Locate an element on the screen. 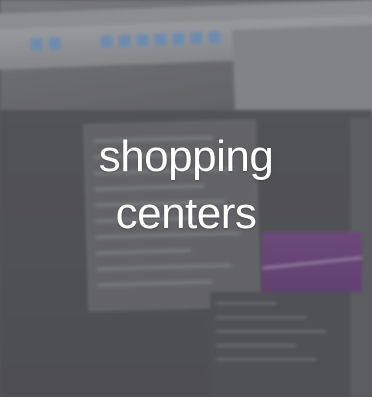 This screenshot has width=372, height=397. caption-line-1: shopping is located at coordinates (186, 156).